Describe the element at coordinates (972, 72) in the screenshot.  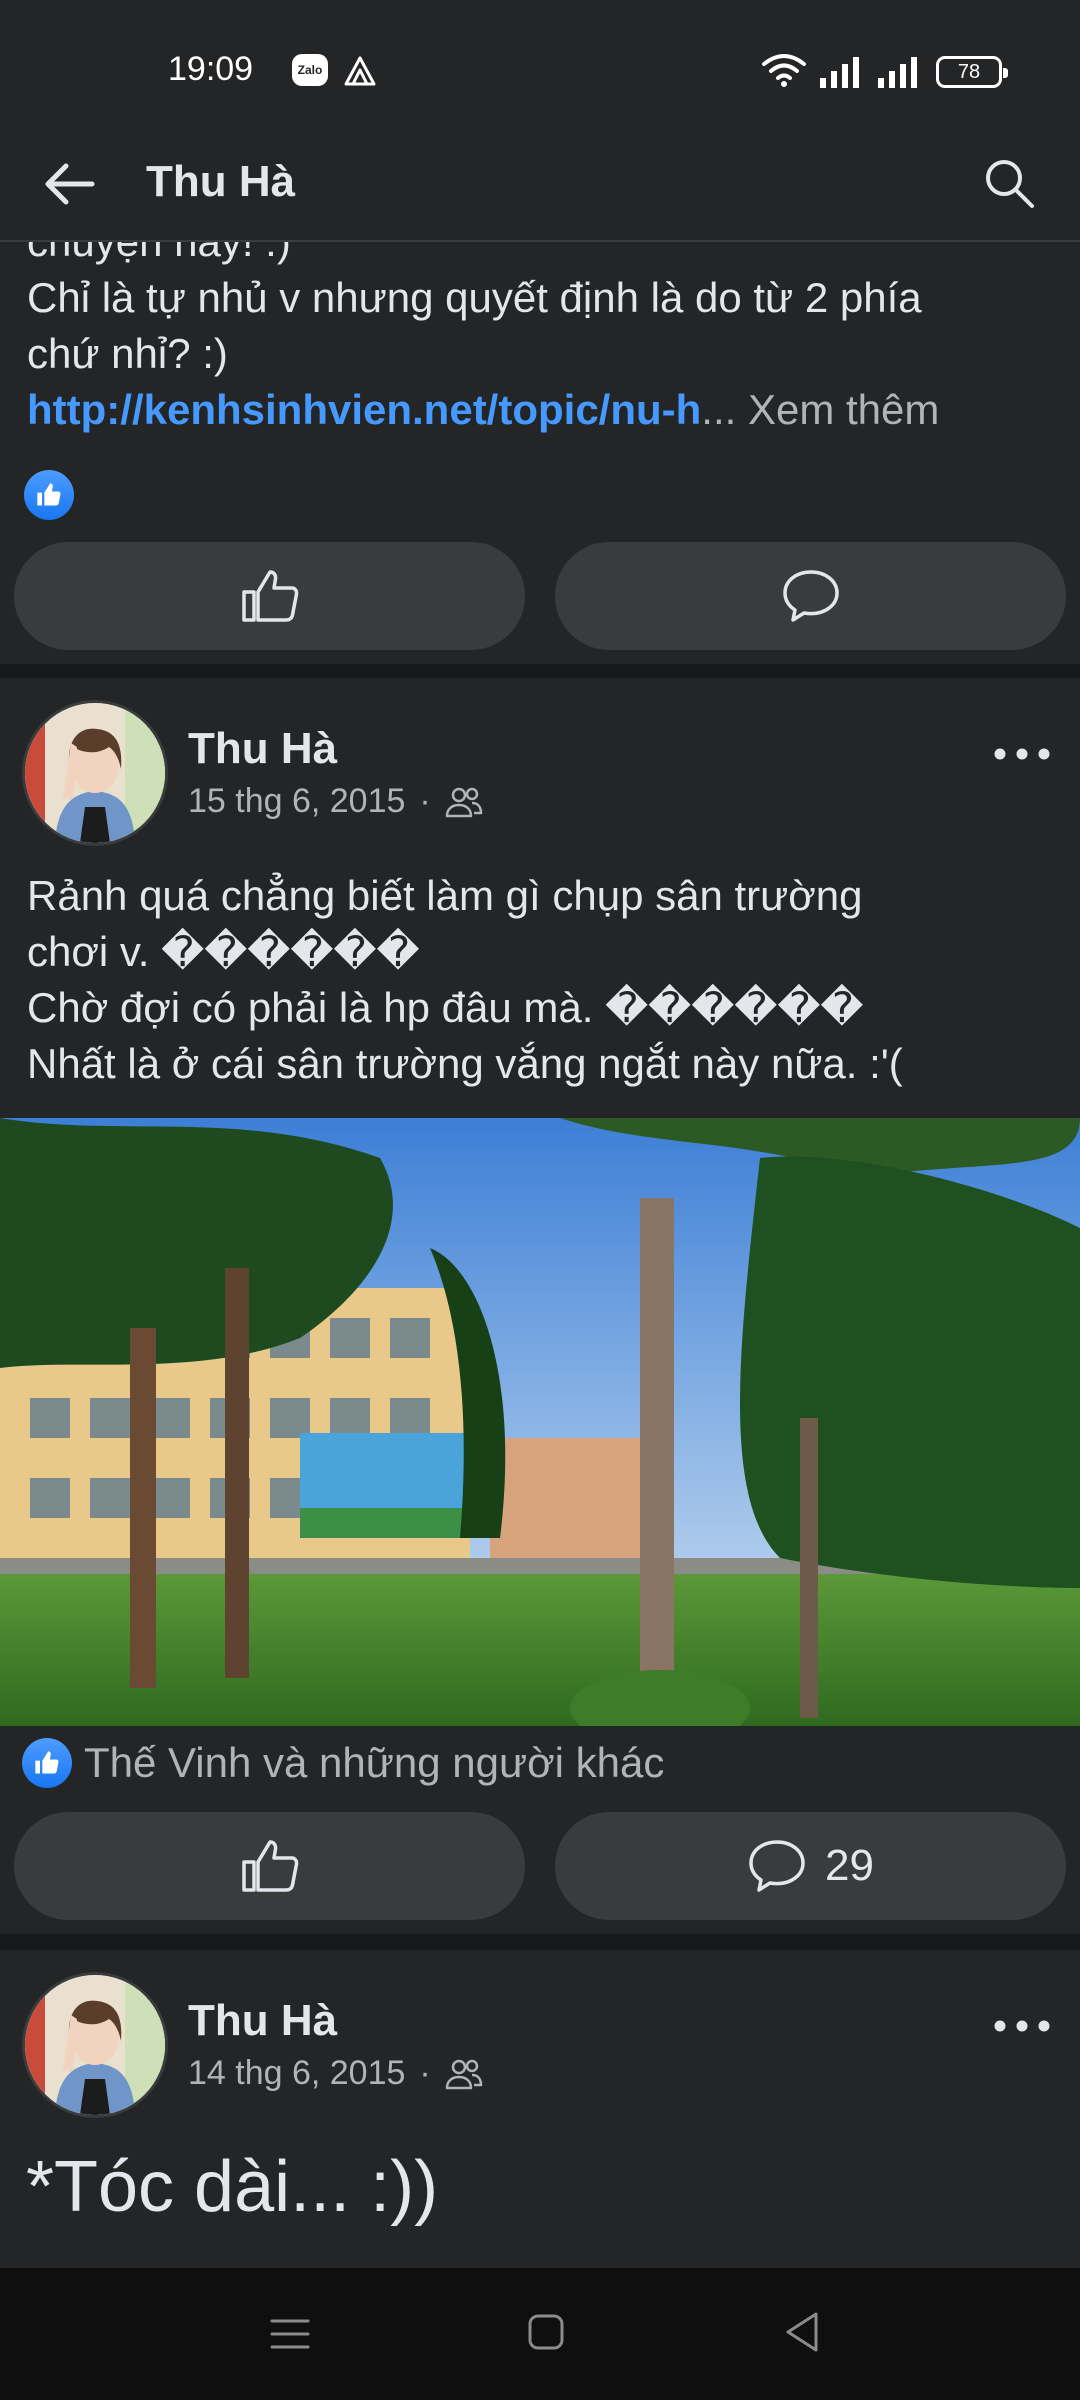
I see `battery-indicator: 78` at that location.